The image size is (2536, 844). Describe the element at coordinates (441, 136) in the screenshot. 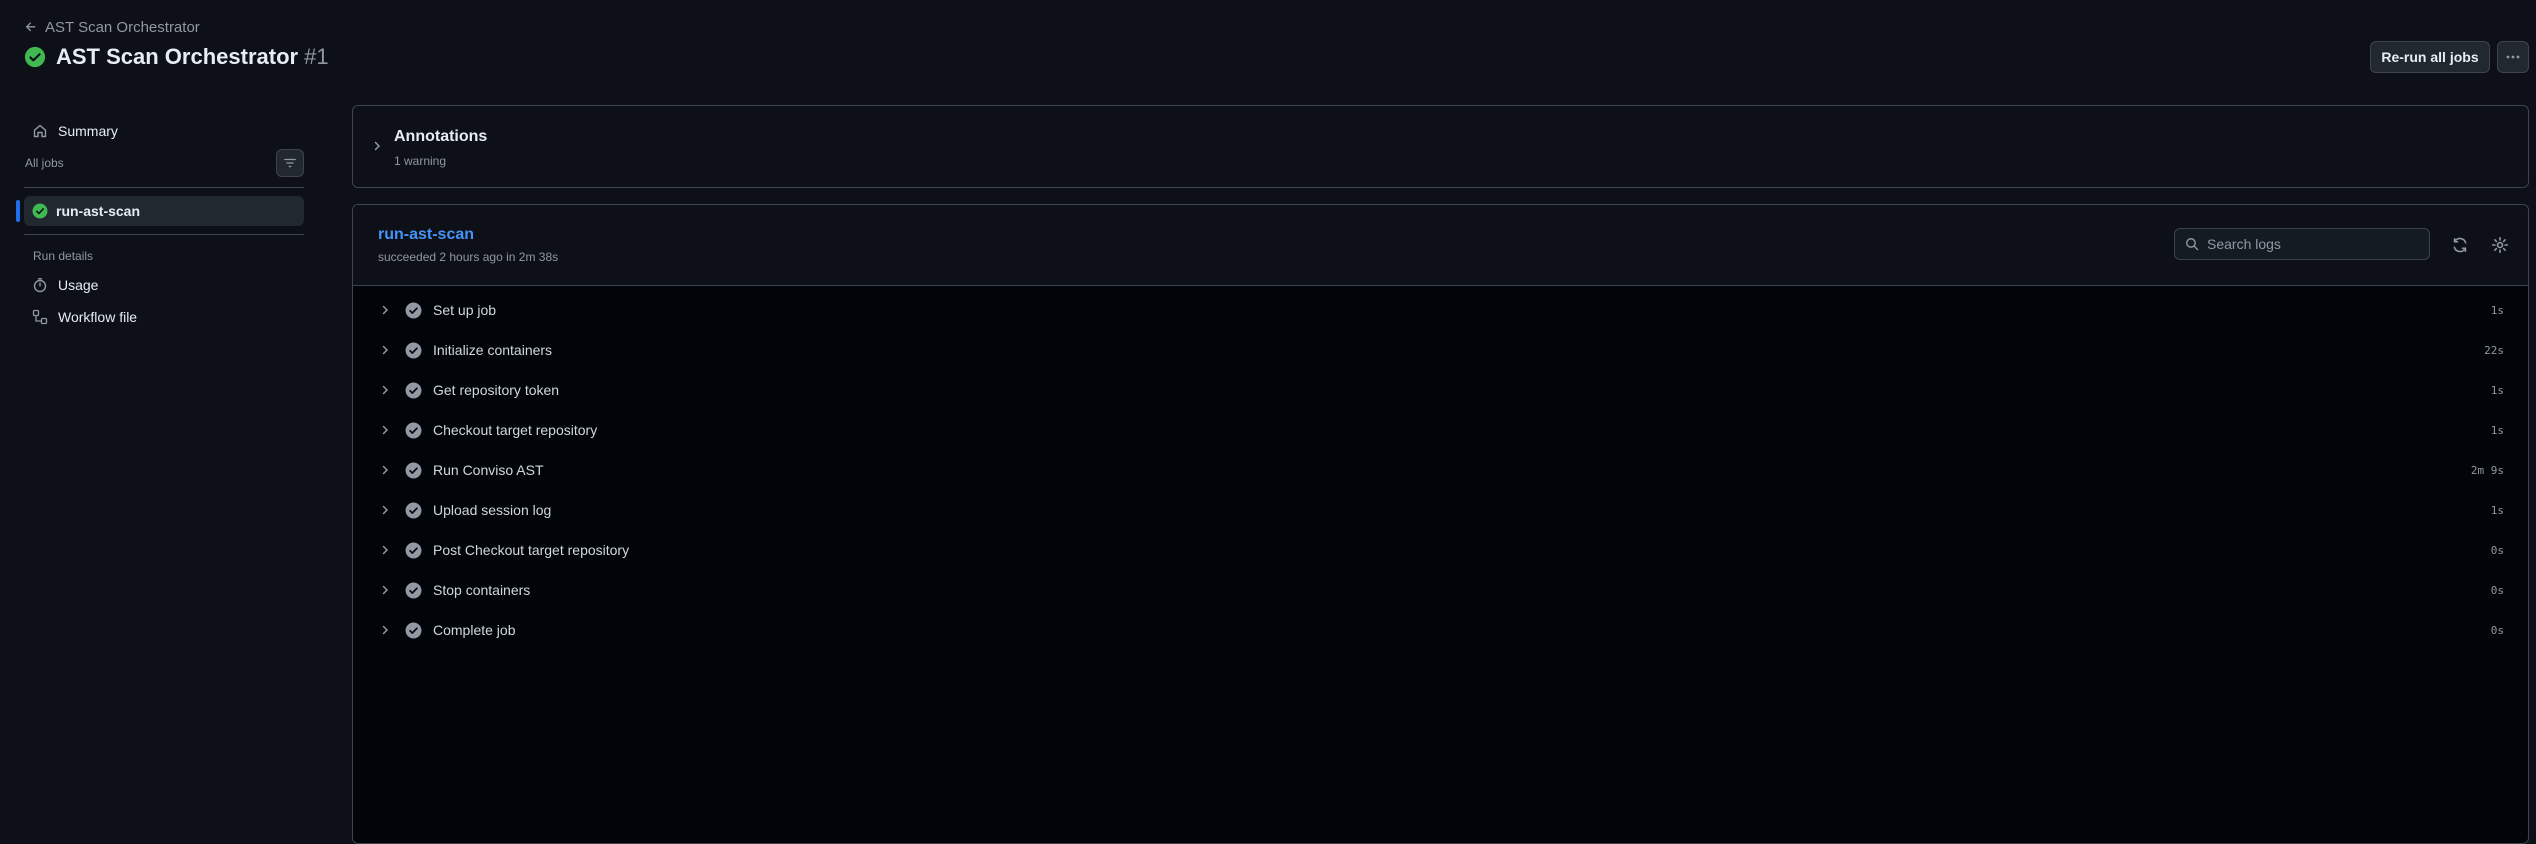

I see `annotations-title: Annotations` at that location.